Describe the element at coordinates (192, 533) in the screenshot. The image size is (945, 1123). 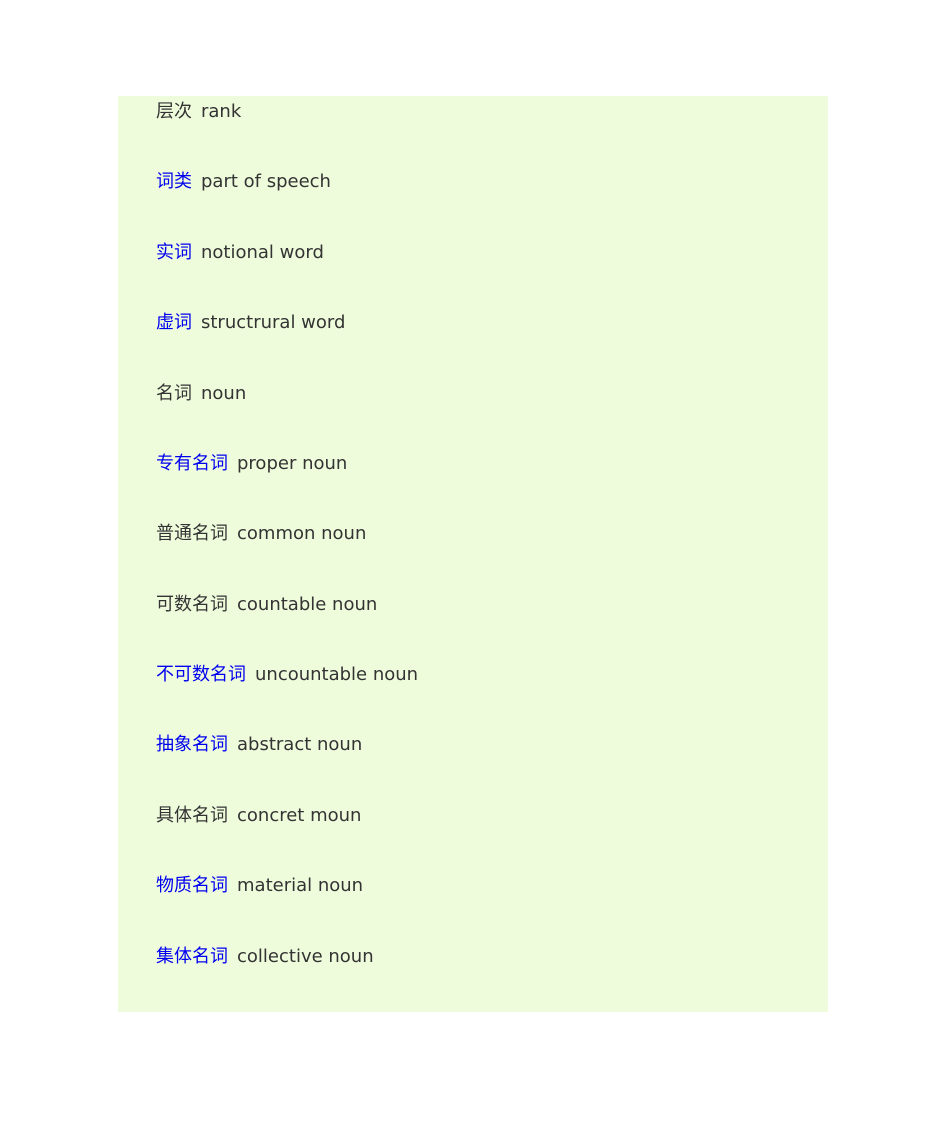
I see `term-chinese: 普通名词` at that location.